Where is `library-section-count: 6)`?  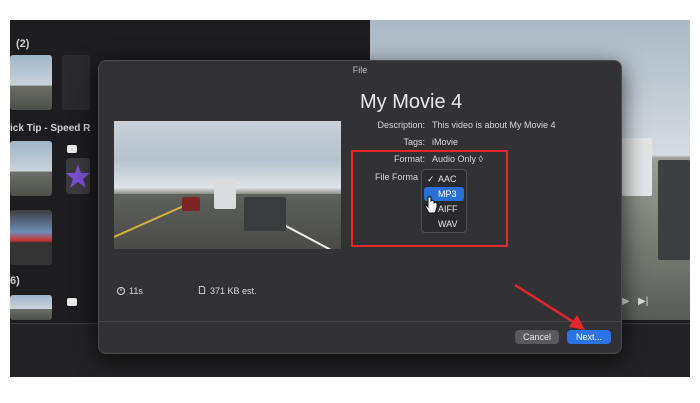
library-section-count: 6) is located at coordinates (15, 281).